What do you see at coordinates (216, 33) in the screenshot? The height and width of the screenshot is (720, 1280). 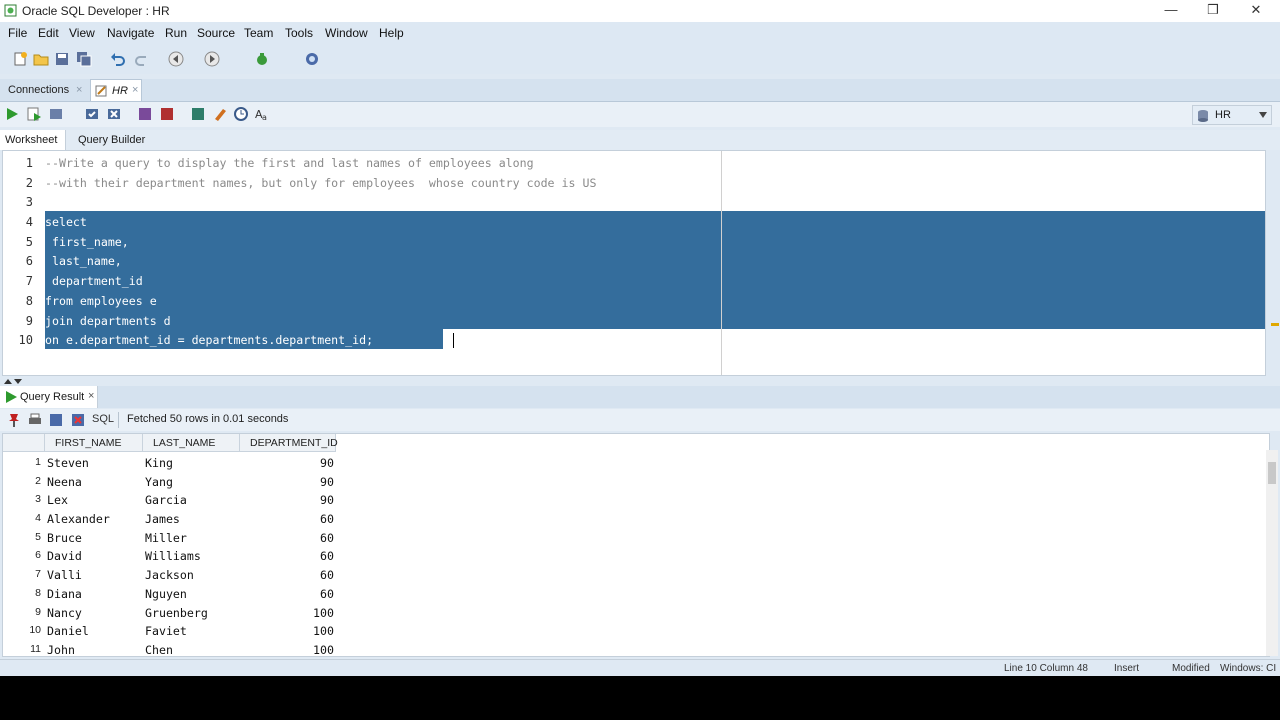 I see `menu-source: Source` at bounding box center [216, 33].